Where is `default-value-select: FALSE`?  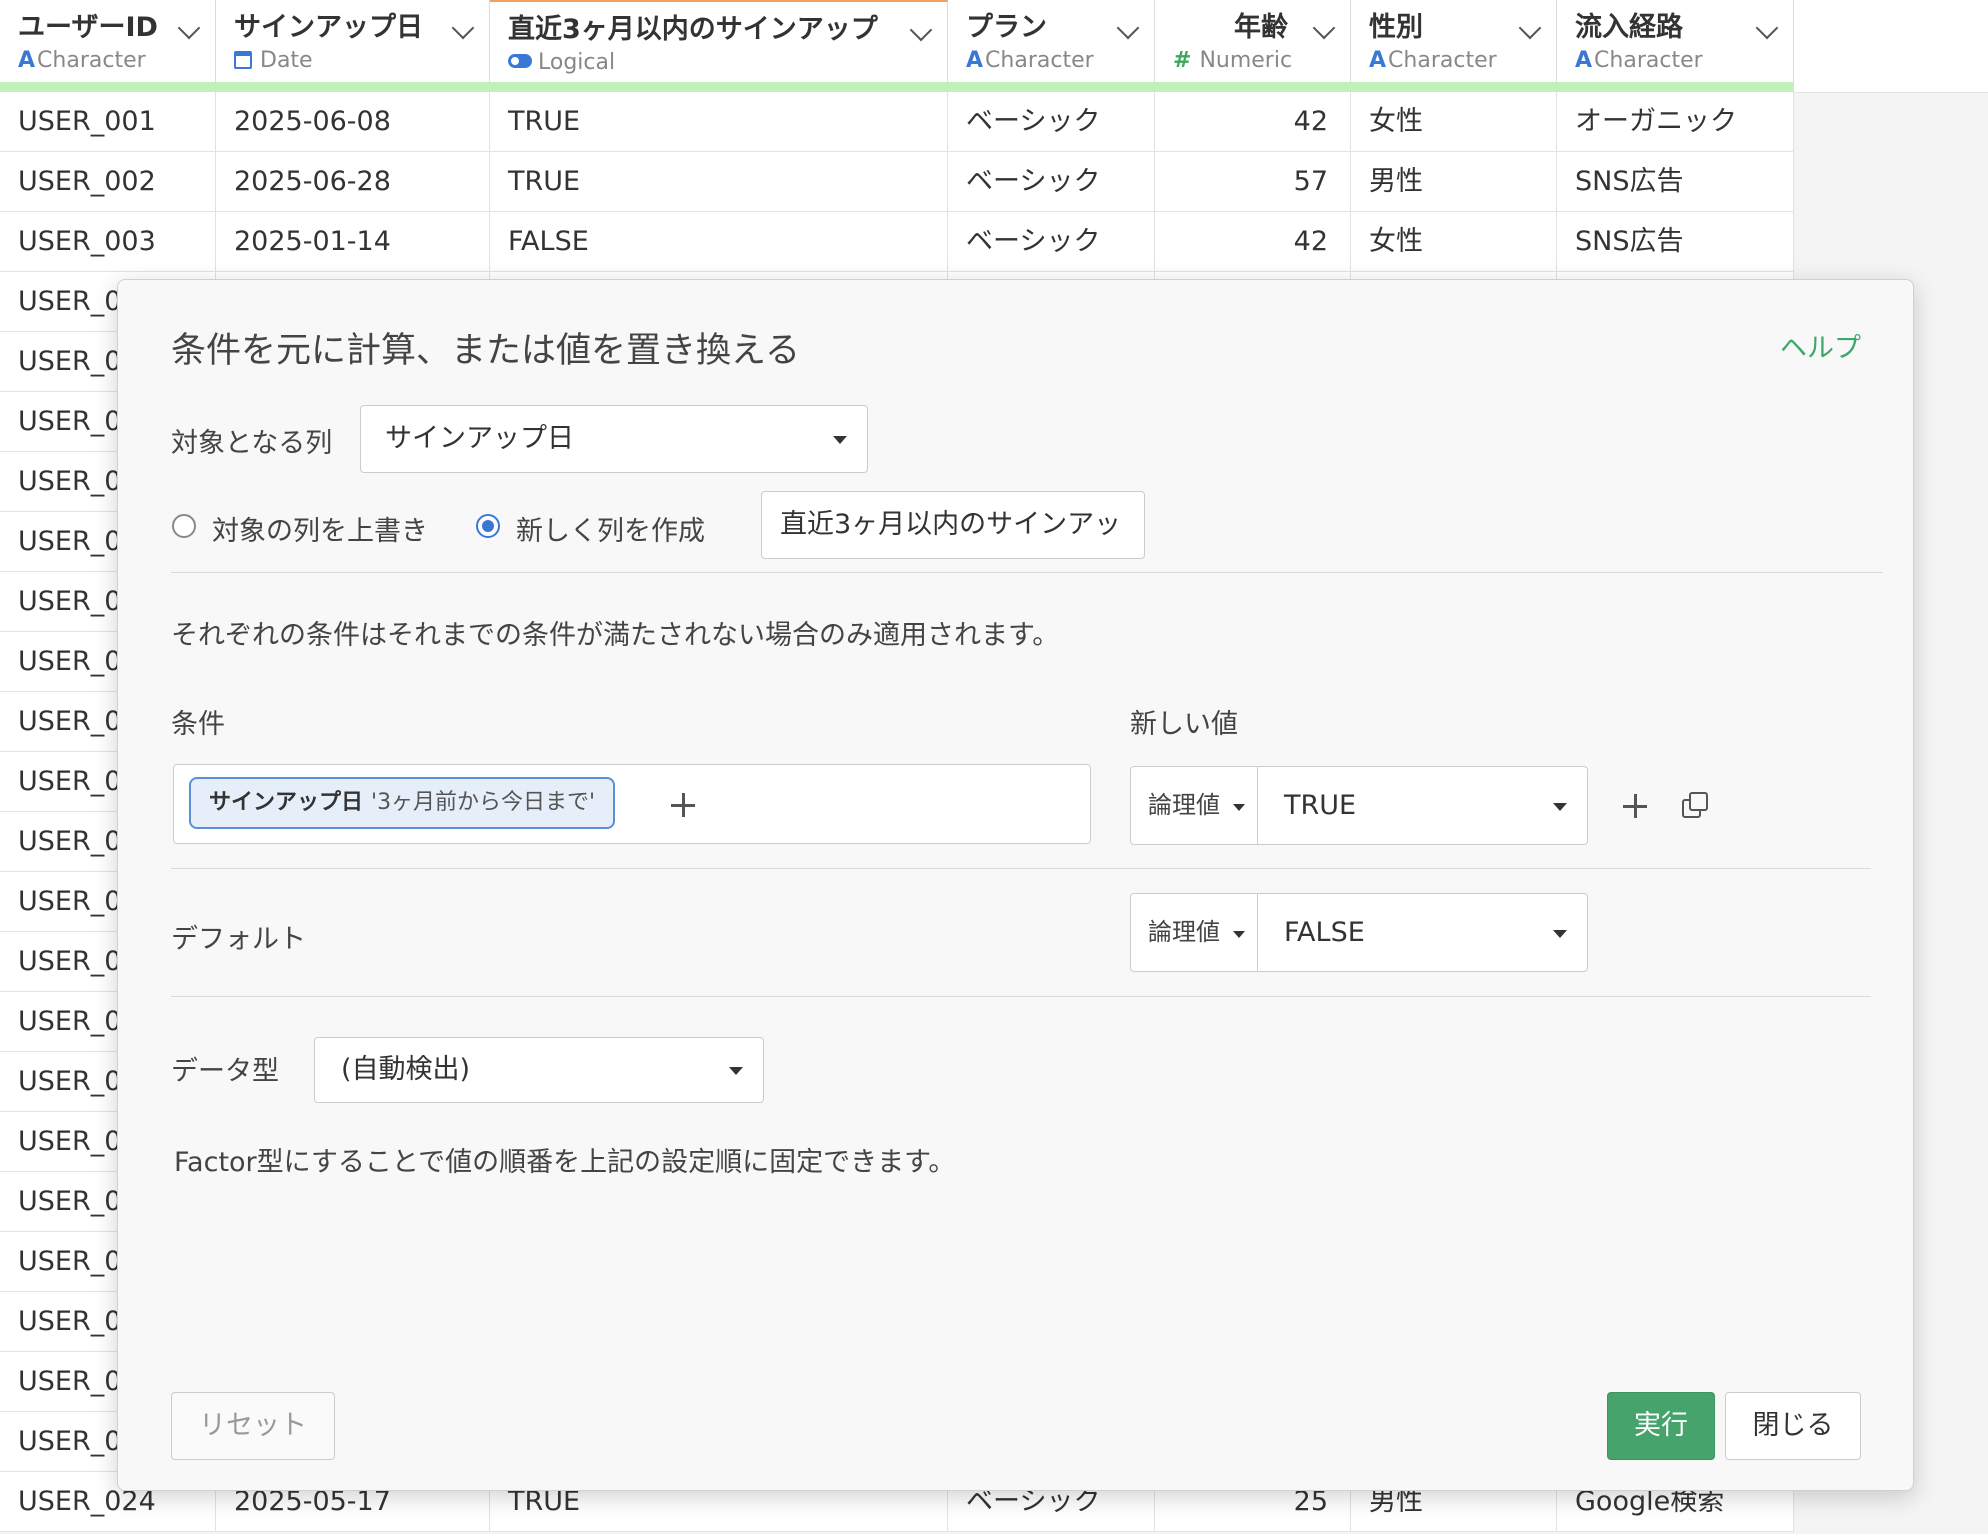 default-value-select: FALSE is located at coordinates (1422, 932).